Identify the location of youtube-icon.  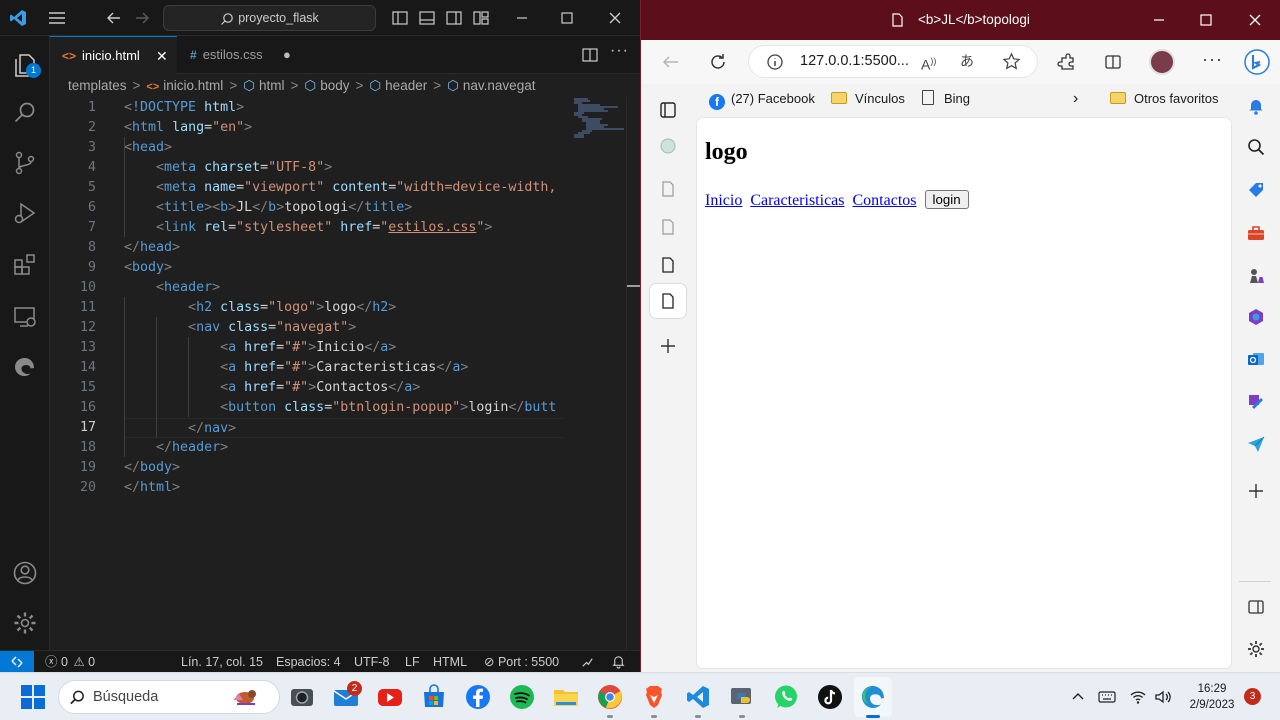
(390, 697).